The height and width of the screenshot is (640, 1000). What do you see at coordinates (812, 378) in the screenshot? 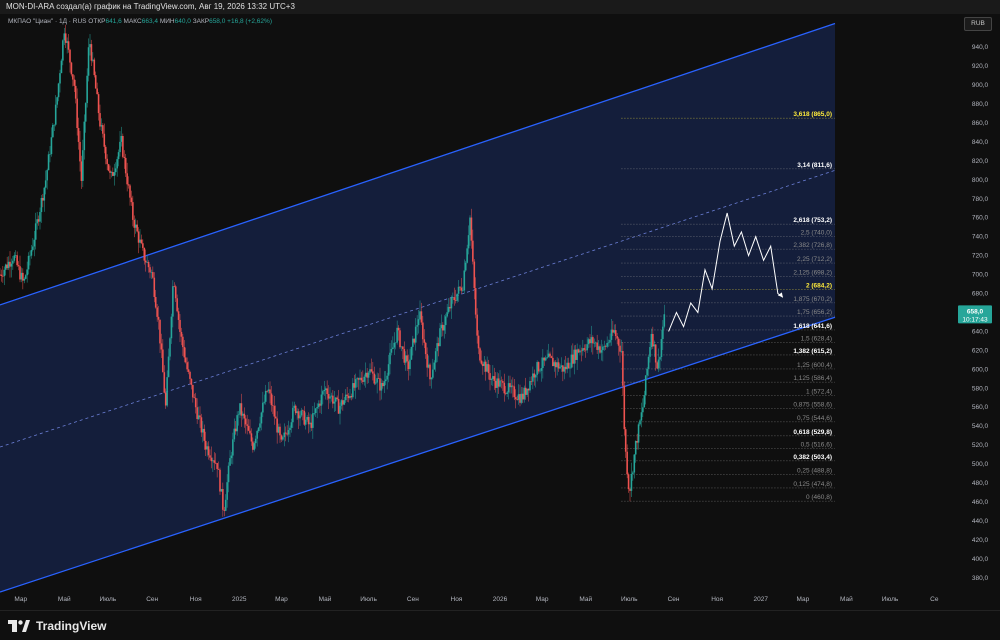
I see `fib-level-label: 1,125 (586,4)` at bounding box center [812, 378].